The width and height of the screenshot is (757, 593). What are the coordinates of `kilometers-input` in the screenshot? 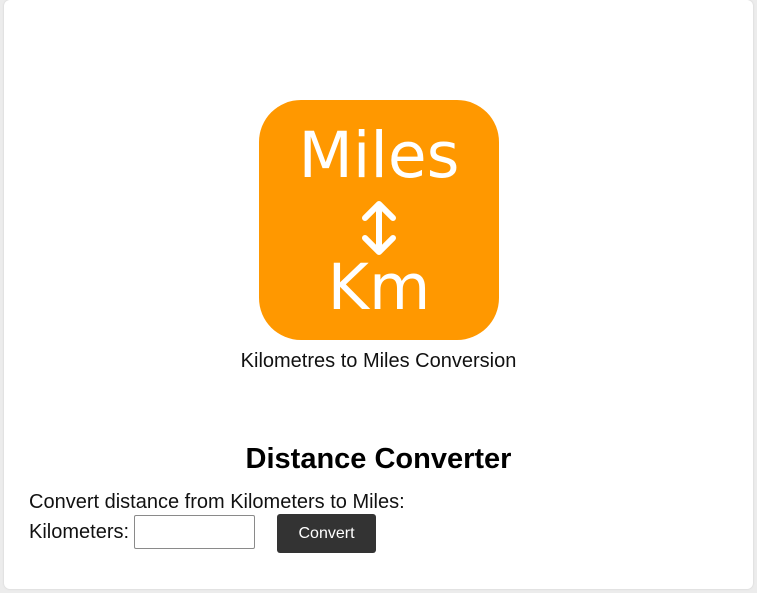 It's located at (194, 532).